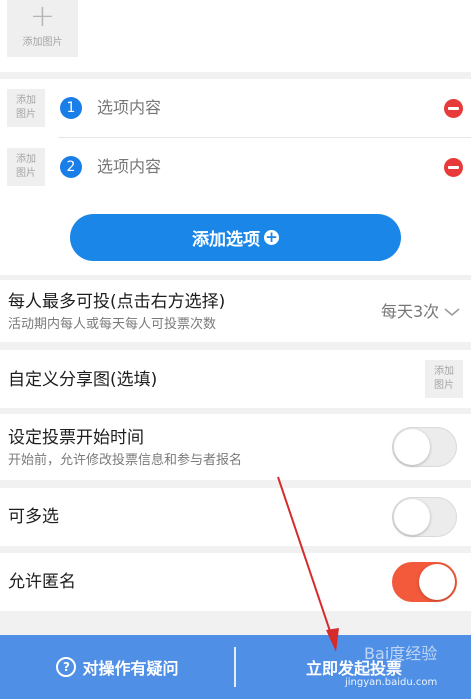 Image resolution: width=471 pixels, height=699 pixels. What do you see at coordinates (42, 582) in the screenshot?
I see `anonymous-title: 允许匿名` at bounding box center [42, 582].